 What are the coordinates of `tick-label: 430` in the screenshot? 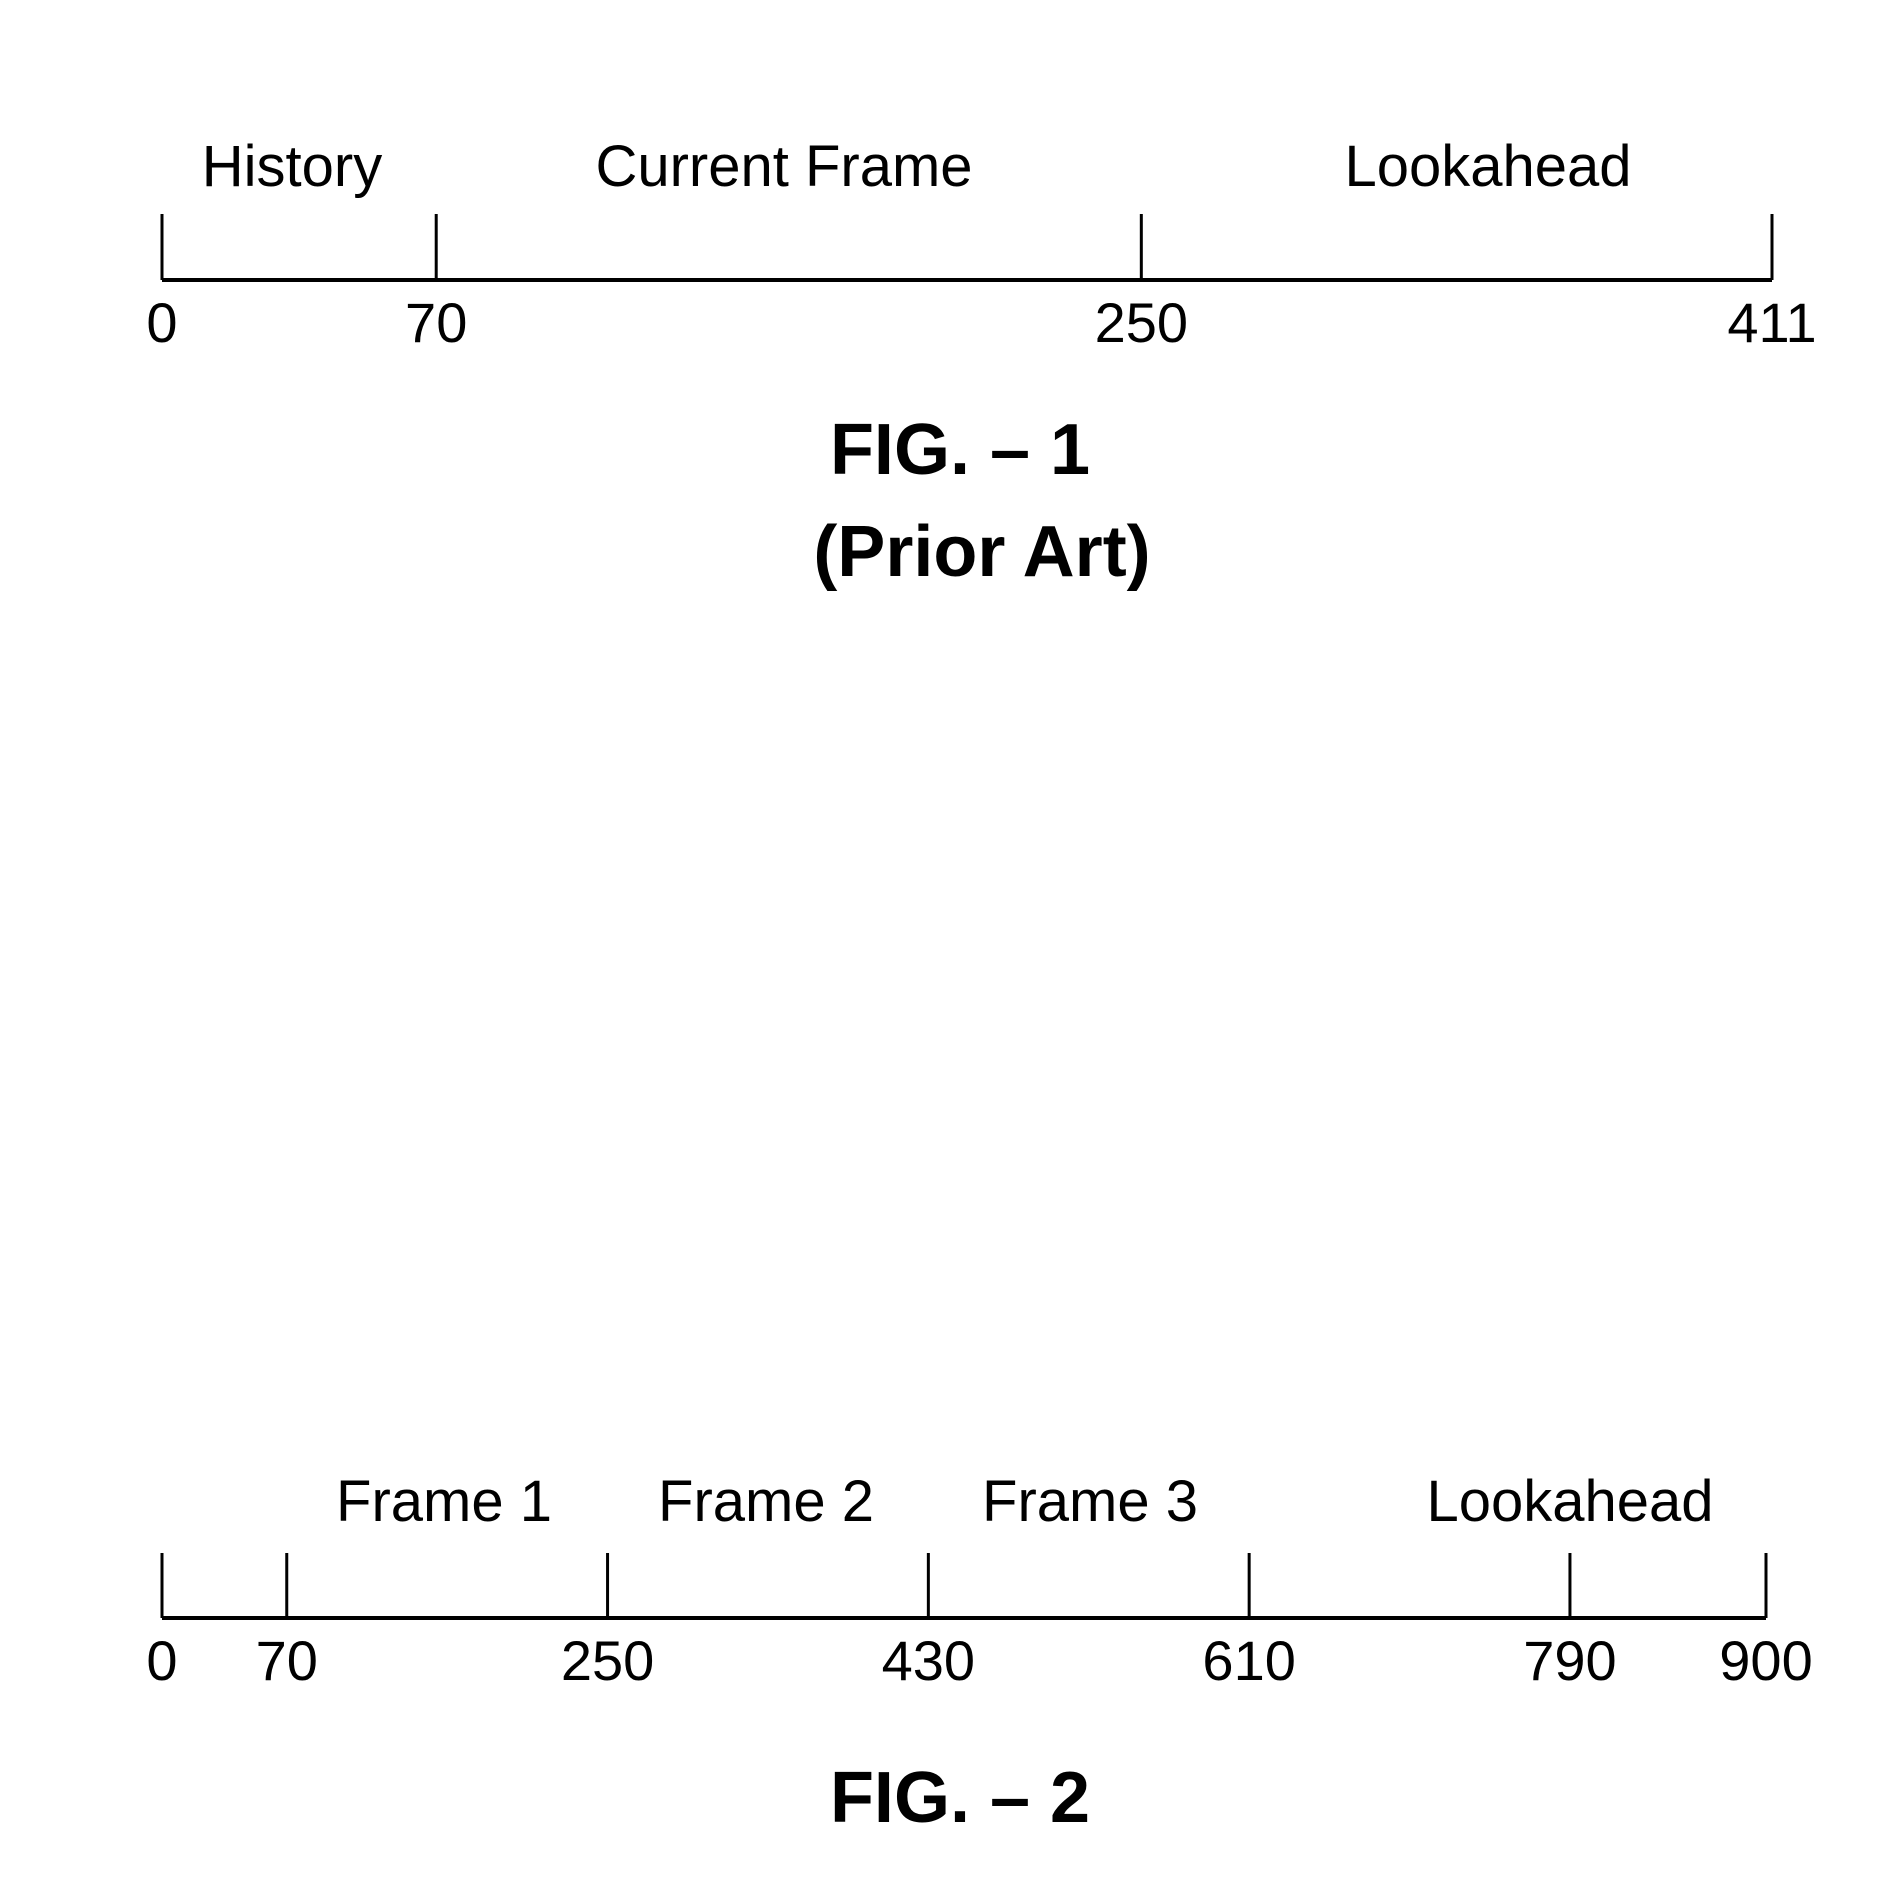 It's located at (928, 1660).